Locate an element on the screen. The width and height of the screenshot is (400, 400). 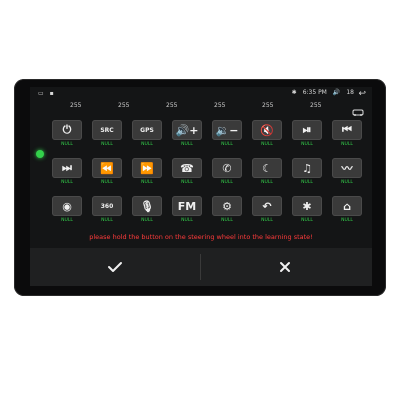
key-cell: ⏪ NULL is located at coordinates (107, 174).